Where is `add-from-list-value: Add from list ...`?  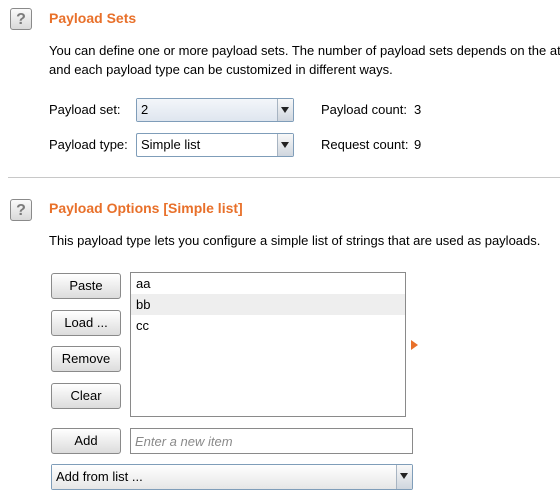
add-from-list-value: Add from list ... is located at coordinates (224, 477).